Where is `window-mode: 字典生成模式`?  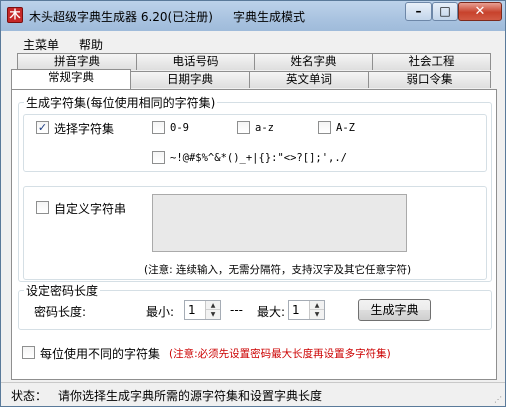
window-mode: 字典生成模式 is located at coordinates (269, 17).